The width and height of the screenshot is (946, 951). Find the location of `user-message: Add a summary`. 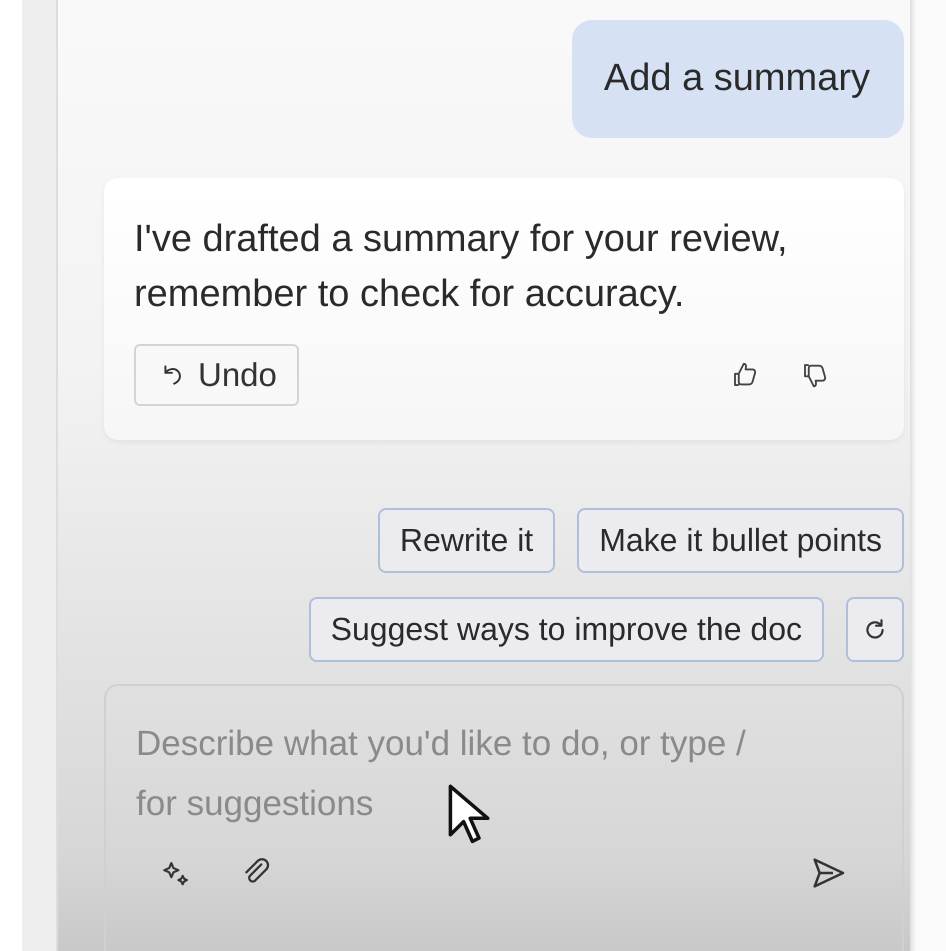

user-message: Add a summary is located at coordinates (738, 79).